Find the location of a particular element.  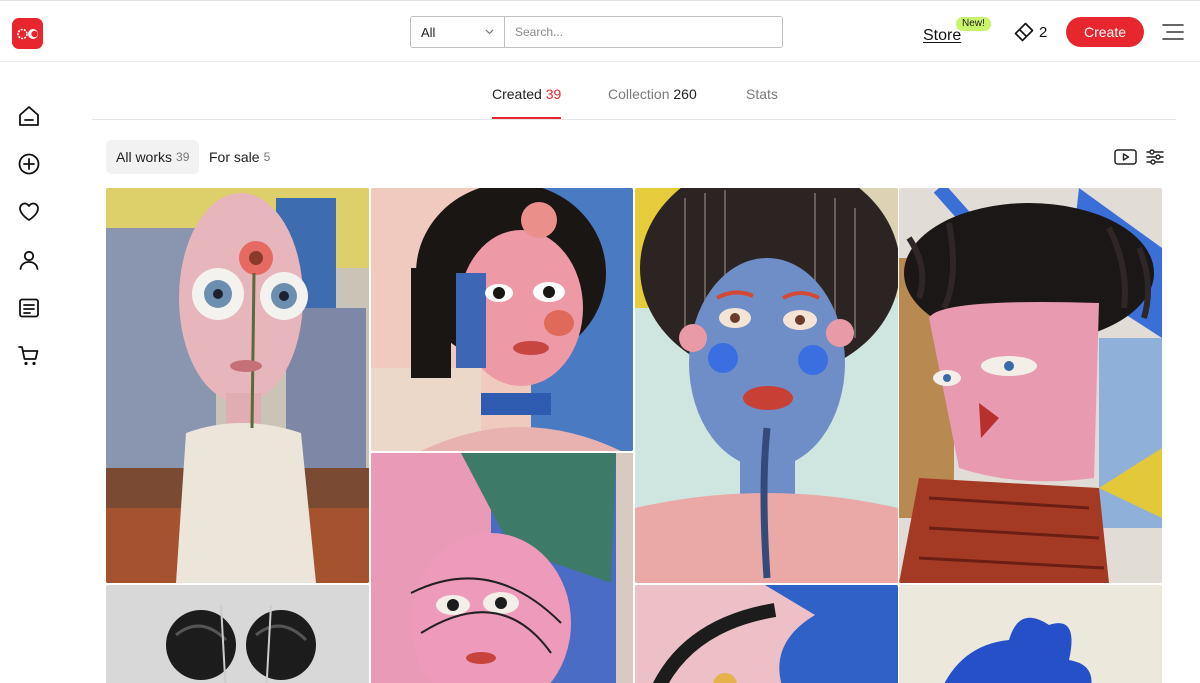

chevron-down-icon is located at coordinates (489, 32).